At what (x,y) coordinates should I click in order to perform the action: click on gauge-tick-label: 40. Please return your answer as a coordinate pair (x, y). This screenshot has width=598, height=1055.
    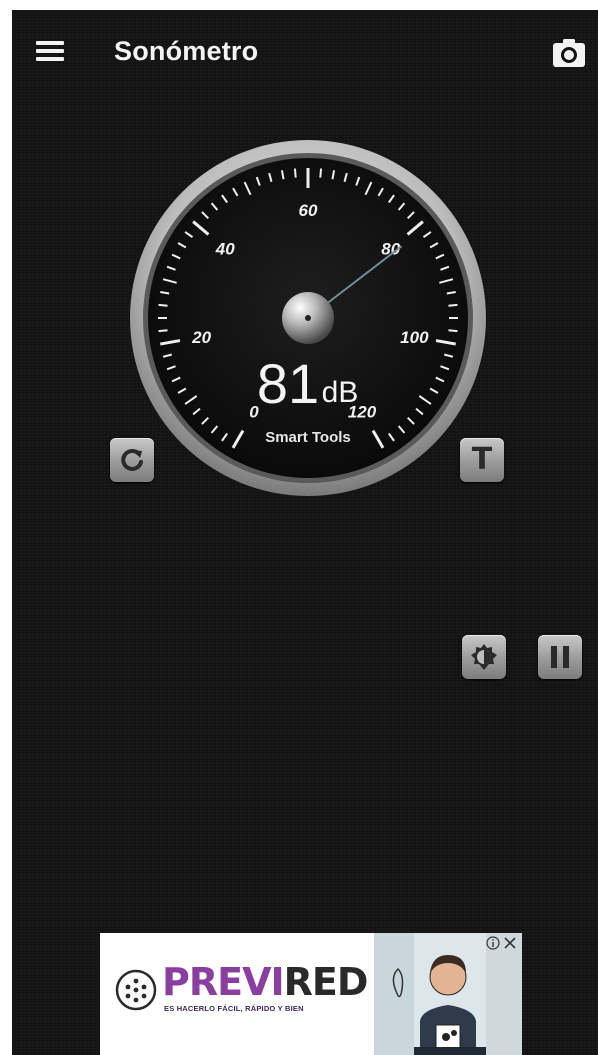
    Looking at the image, I should click on (225, 249).